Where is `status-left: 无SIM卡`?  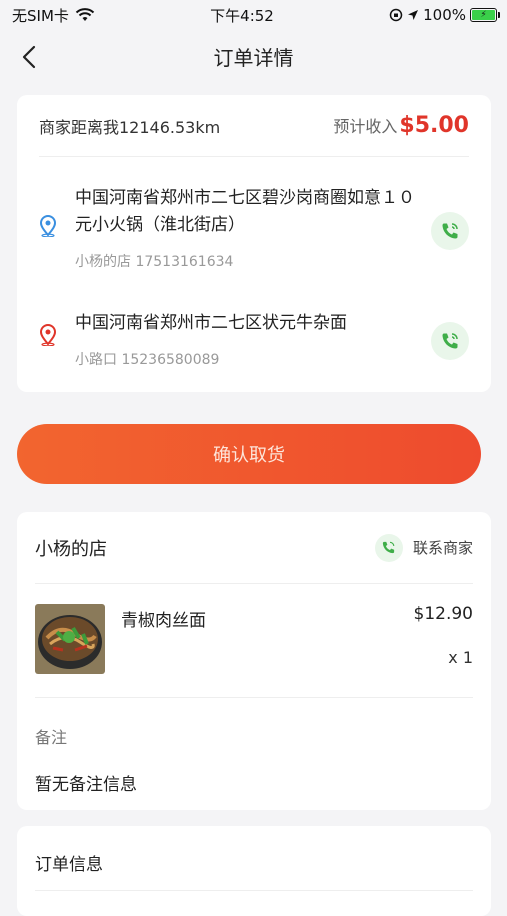
status-left: 无SIM卡 is located at coordinates (53, 15).